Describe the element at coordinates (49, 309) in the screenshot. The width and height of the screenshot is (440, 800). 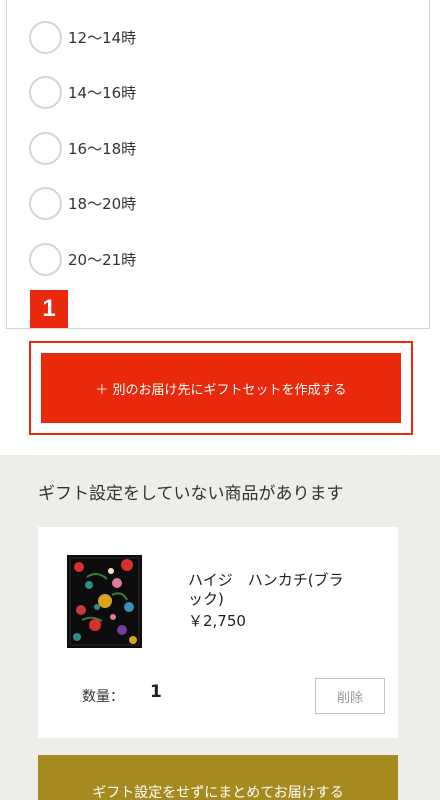
I see `step-number-badge: 1` at that location.